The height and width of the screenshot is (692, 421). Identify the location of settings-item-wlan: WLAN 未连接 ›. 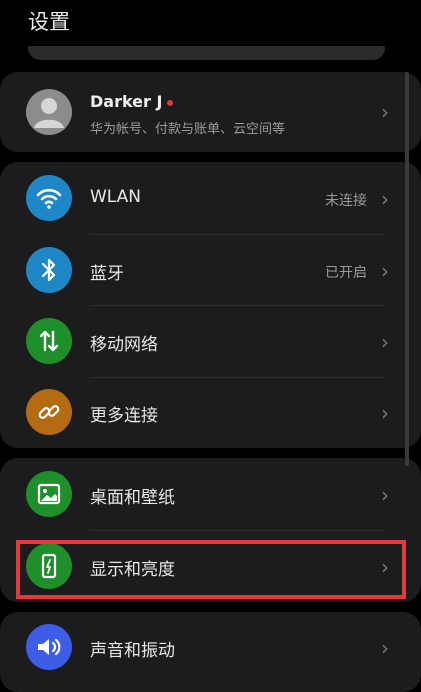
(210, 198).